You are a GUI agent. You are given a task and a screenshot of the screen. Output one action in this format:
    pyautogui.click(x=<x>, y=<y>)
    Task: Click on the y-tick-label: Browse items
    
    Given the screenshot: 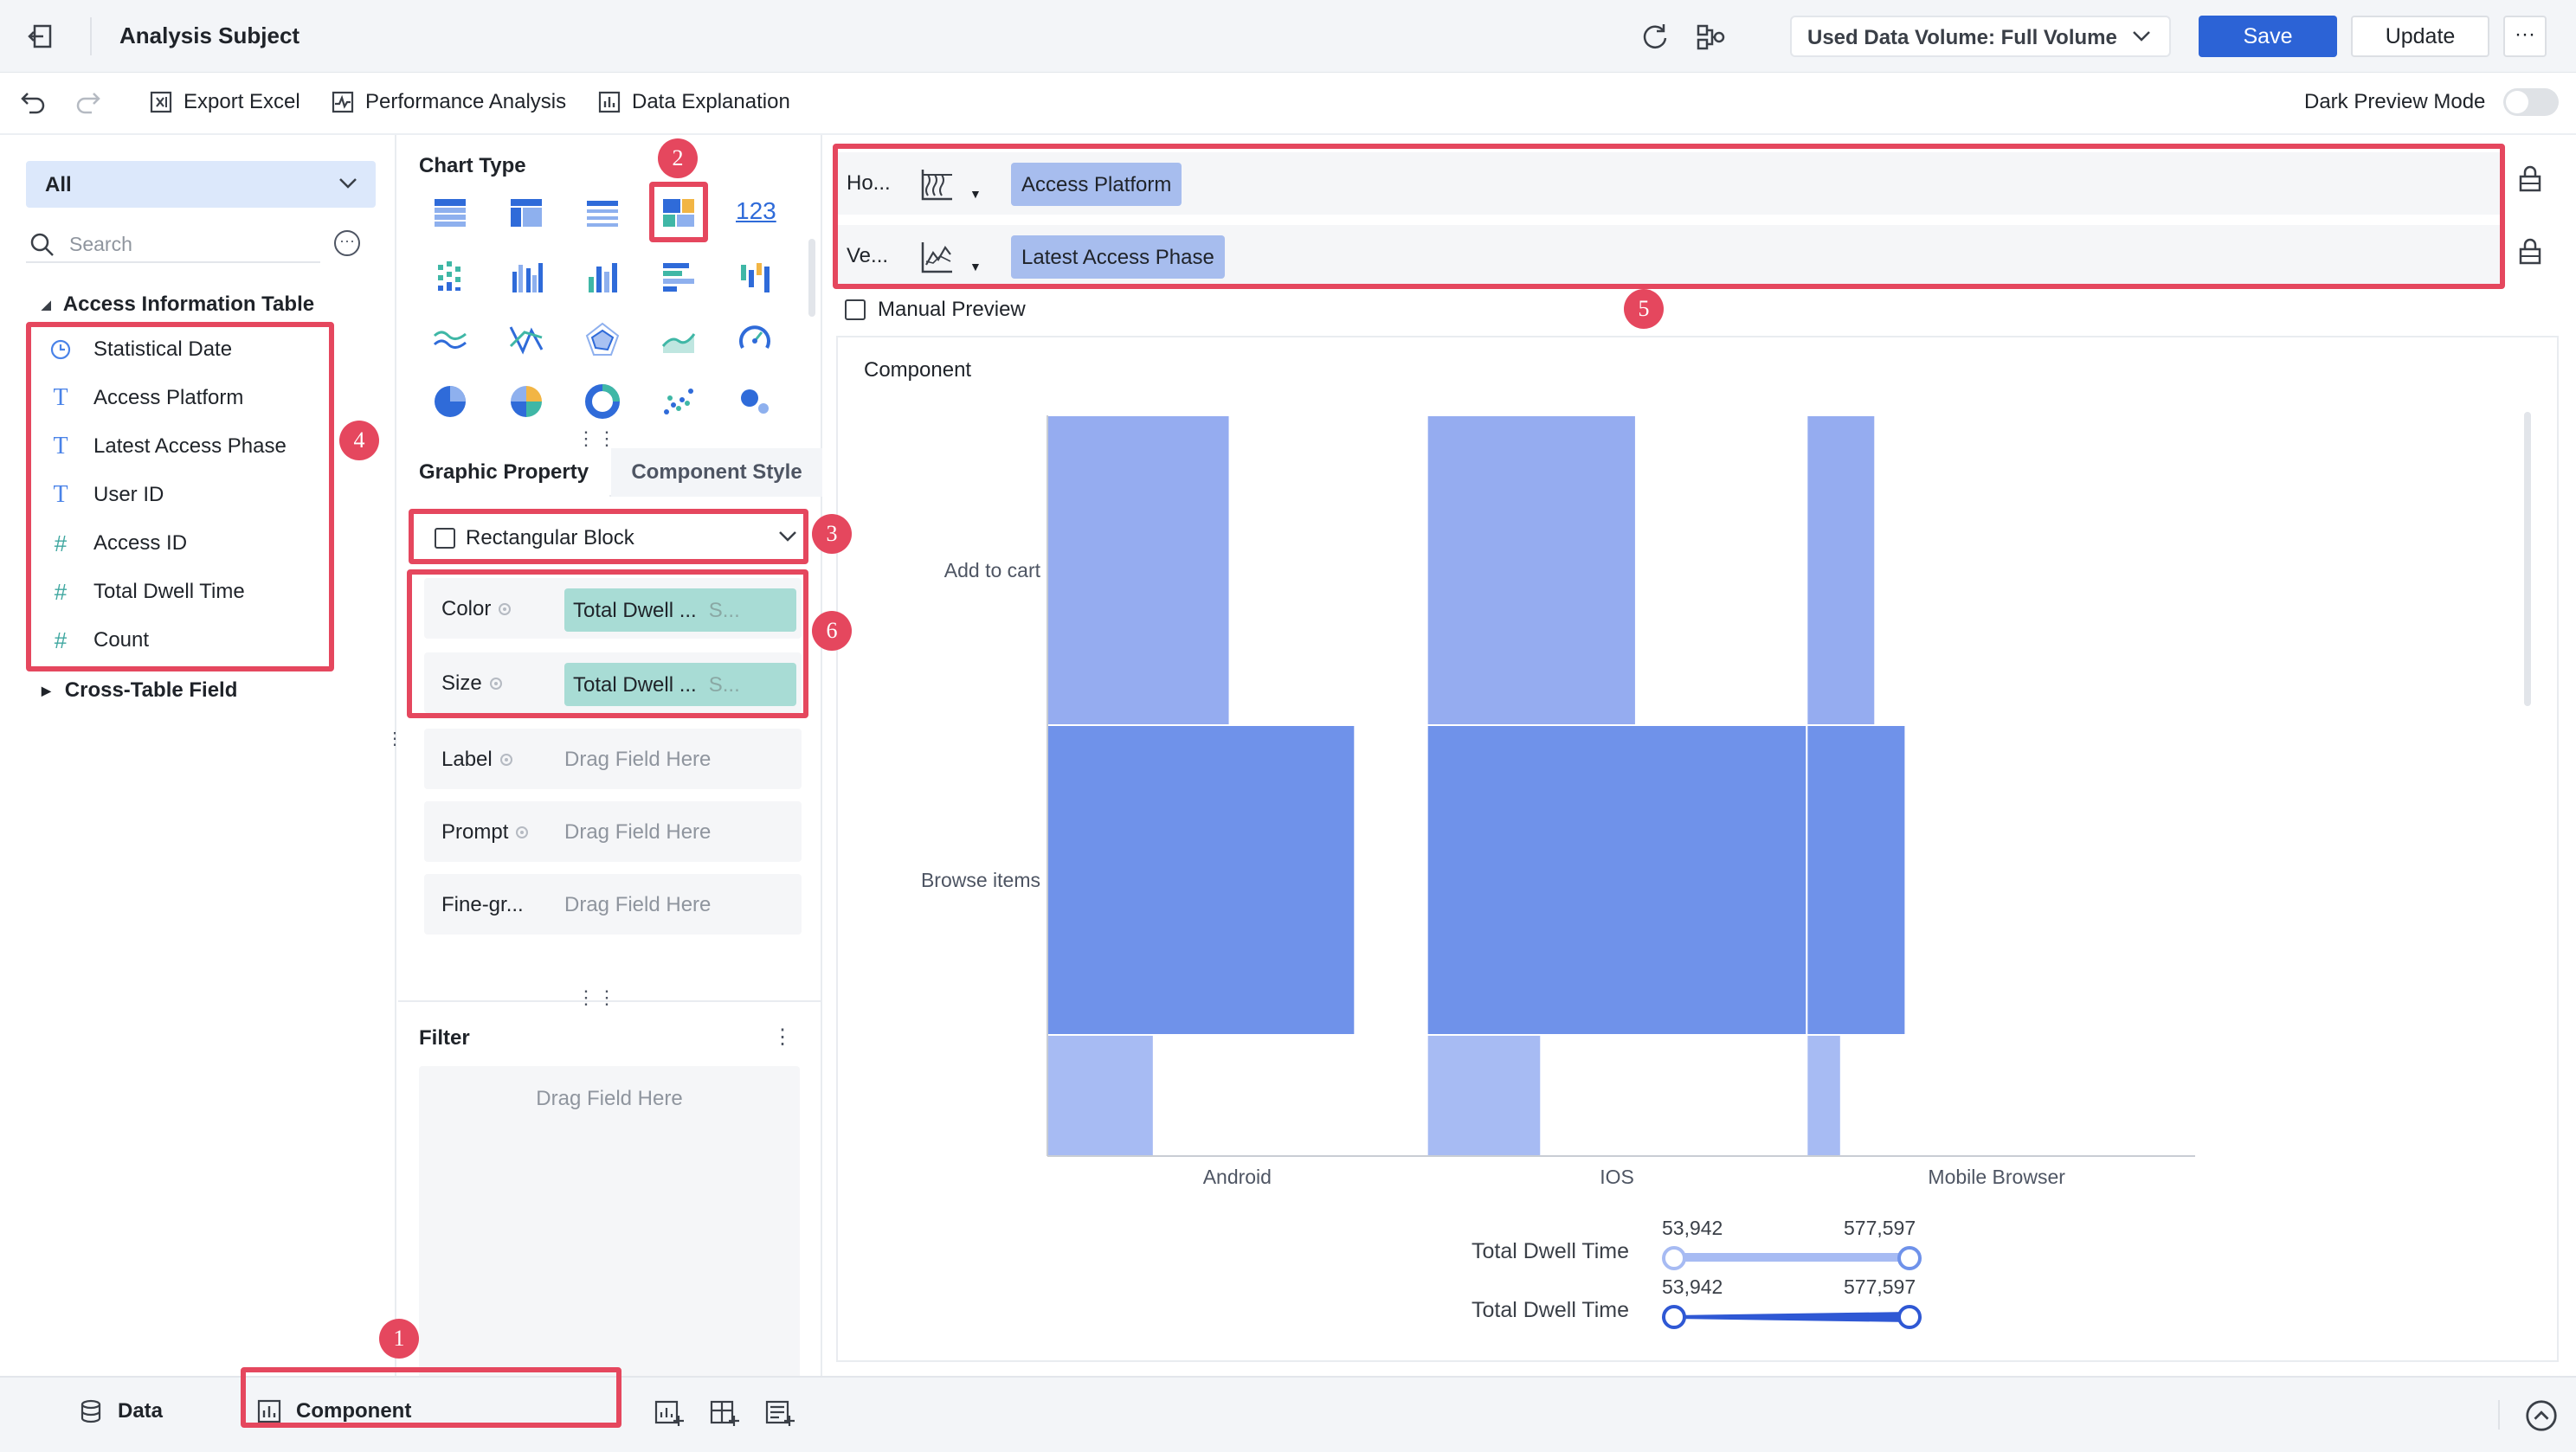 What is the action you would take?
    pyautogui.click(x=980, y=880)
    